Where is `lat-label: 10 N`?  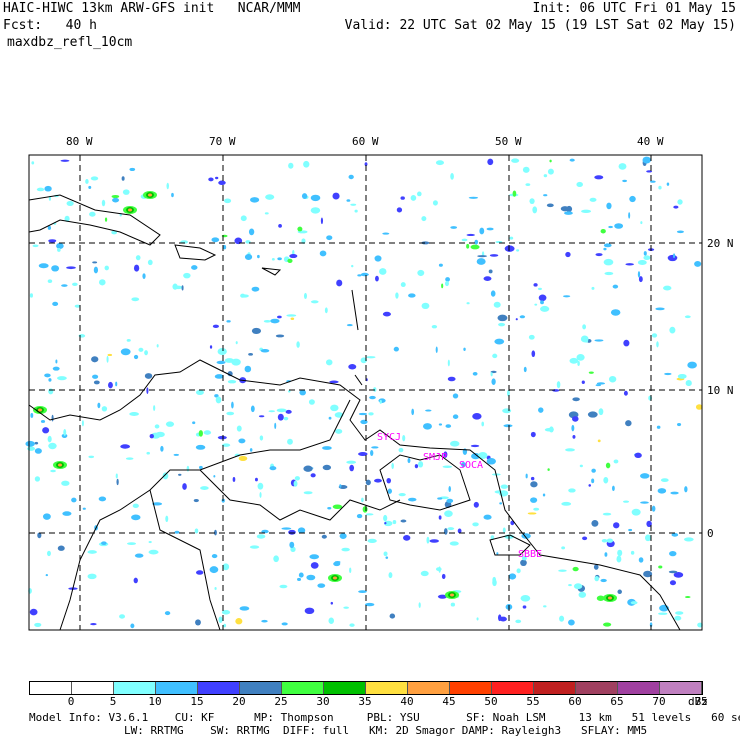 lat-label: 10 N is located at coordinates (720, 390).